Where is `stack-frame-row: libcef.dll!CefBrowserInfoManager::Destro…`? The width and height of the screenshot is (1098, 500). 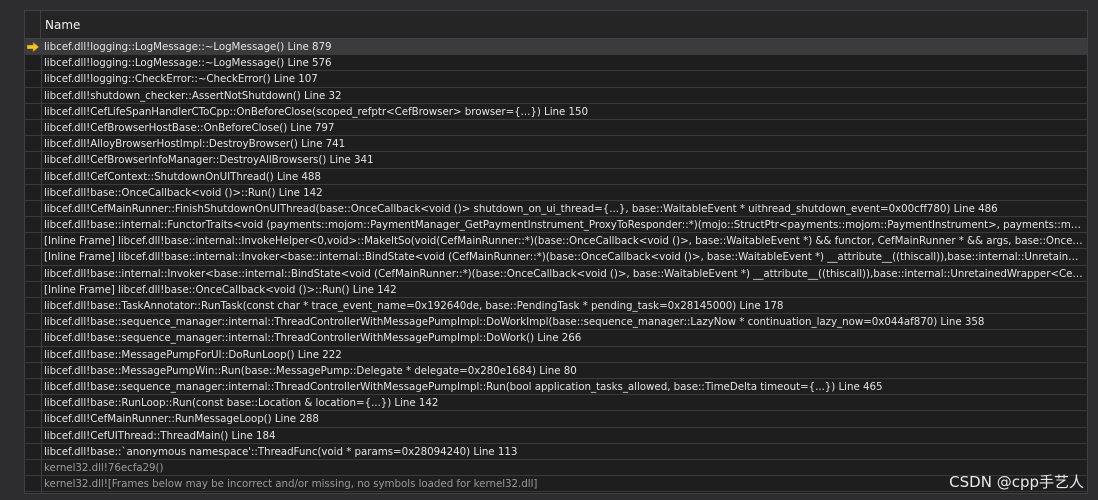
stack-frame-row: libcef.dll!CefBrowserInfoManager::Destro… is located at coordinates (556, 160).